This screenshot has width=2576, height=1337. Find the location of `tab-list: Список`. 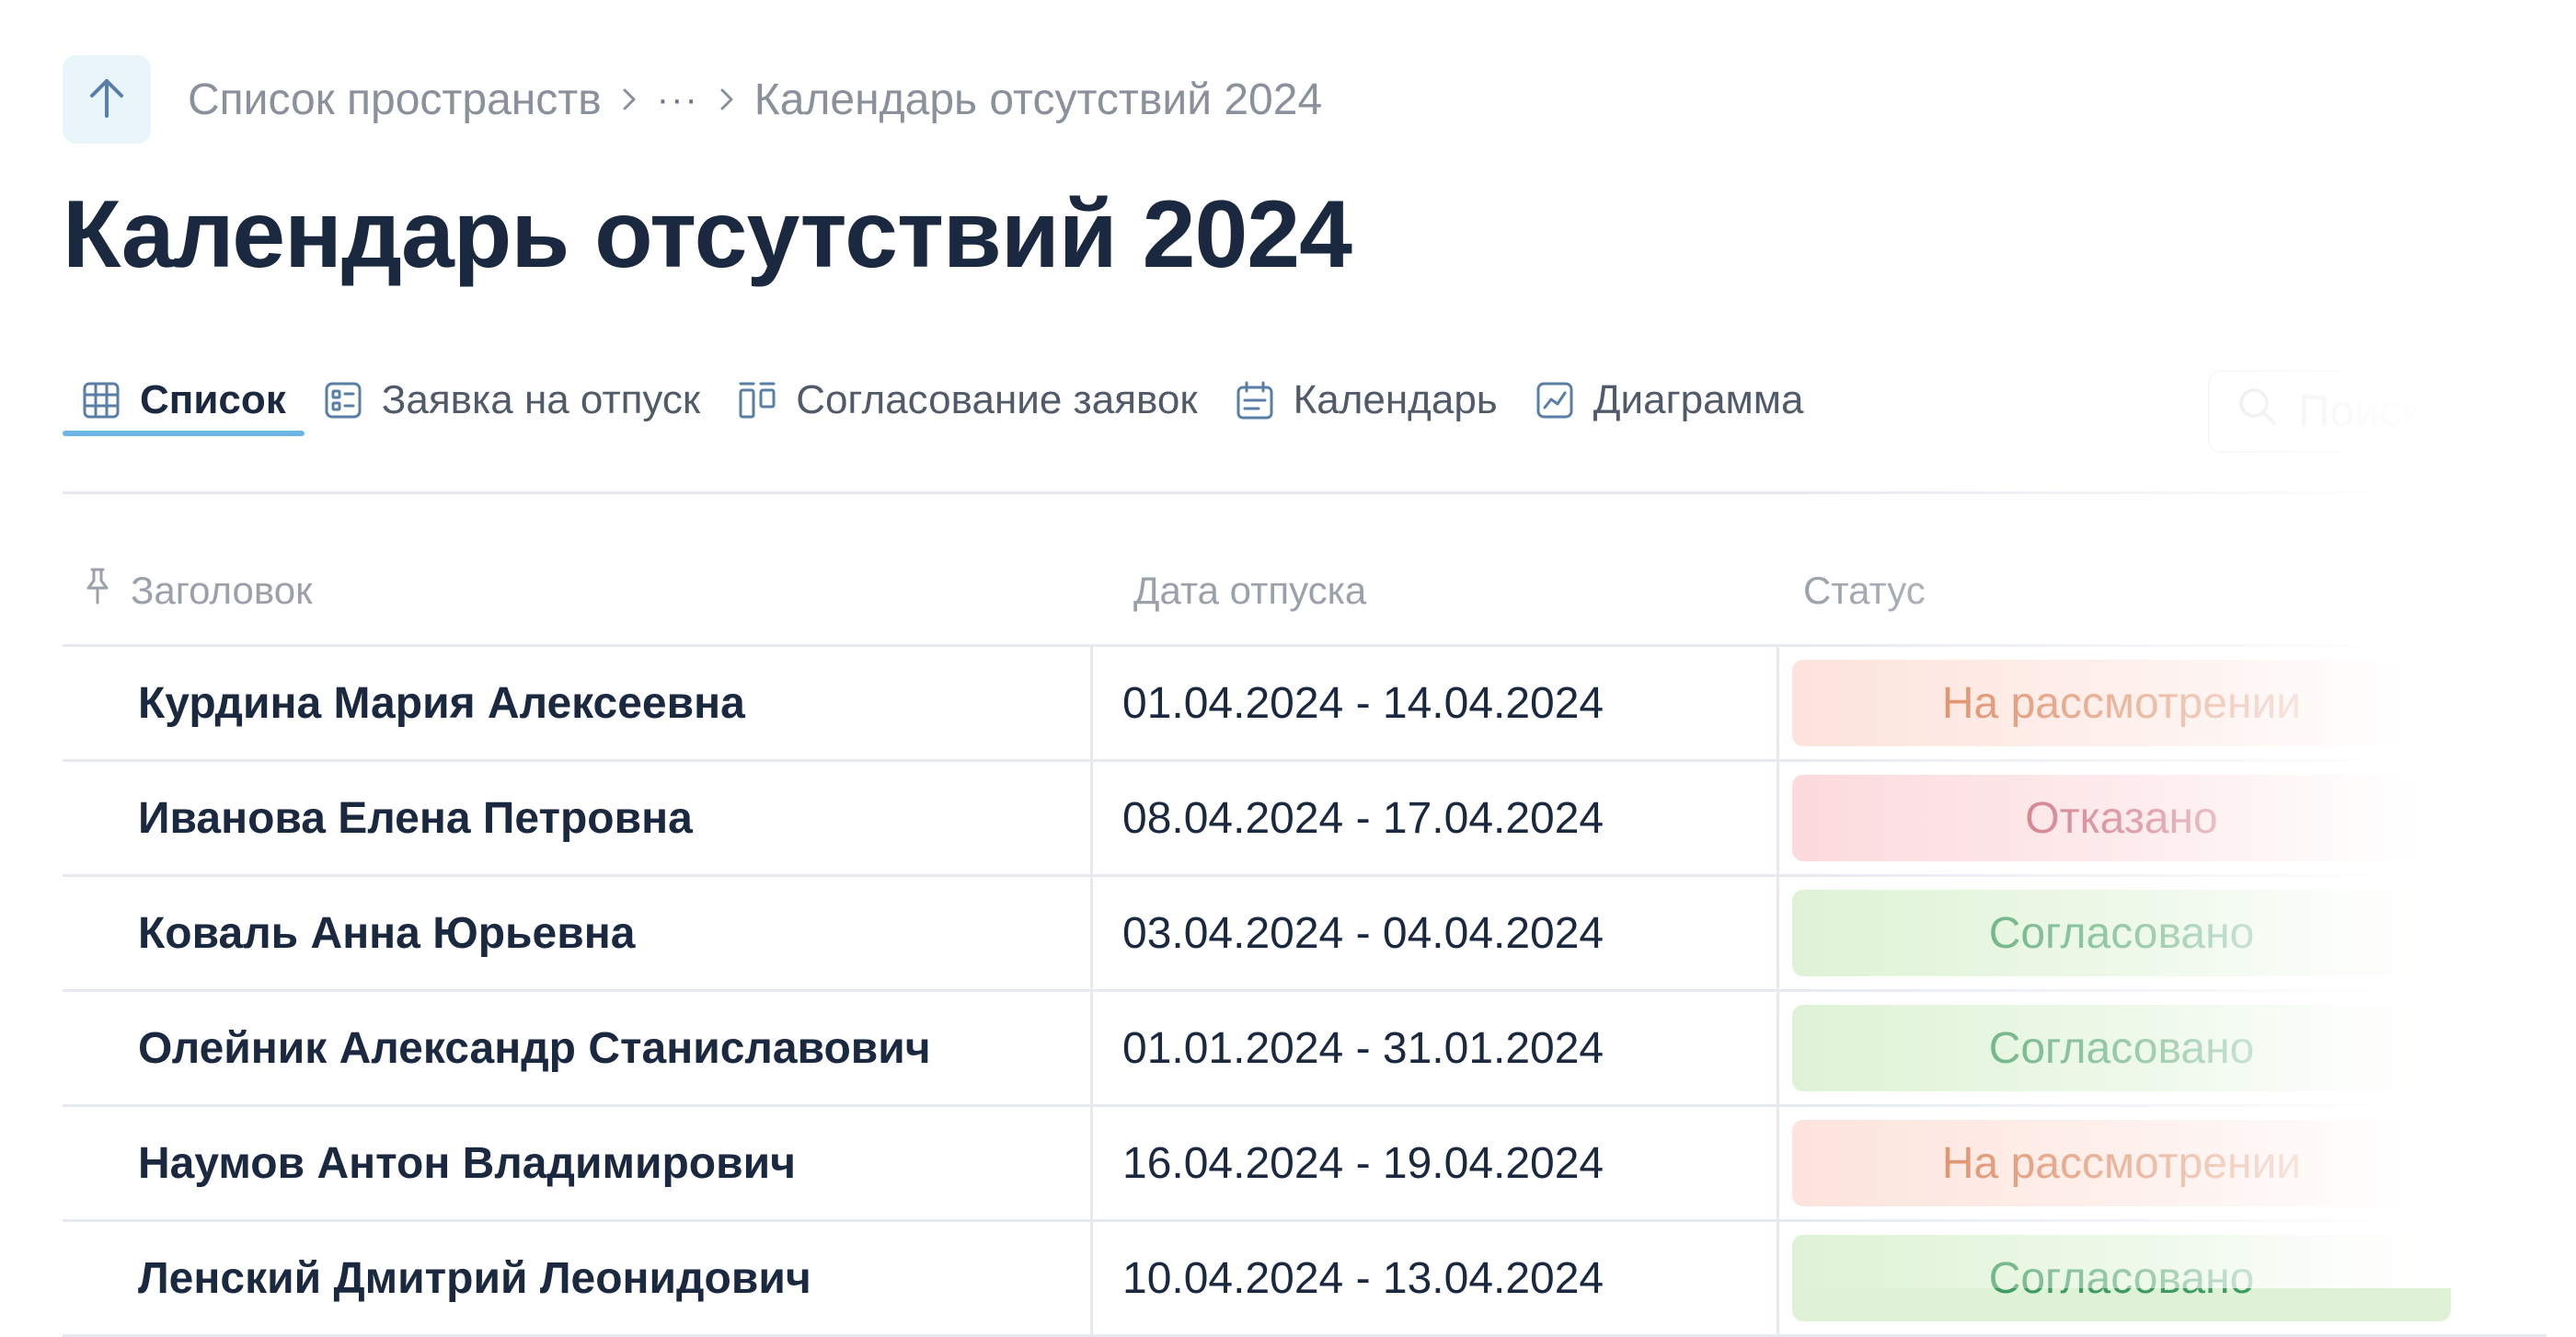

tab-list: Список is located at coordinates (184, 400).